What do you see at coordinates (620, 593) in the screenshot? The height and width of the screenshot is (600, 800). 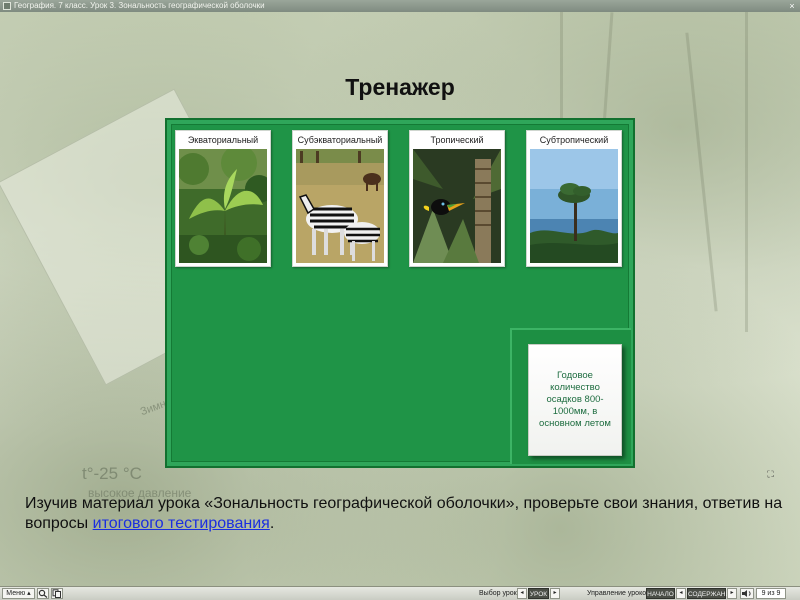 I see `lesson-control-label: Управление уроком:` at bounding box center [620, 593].